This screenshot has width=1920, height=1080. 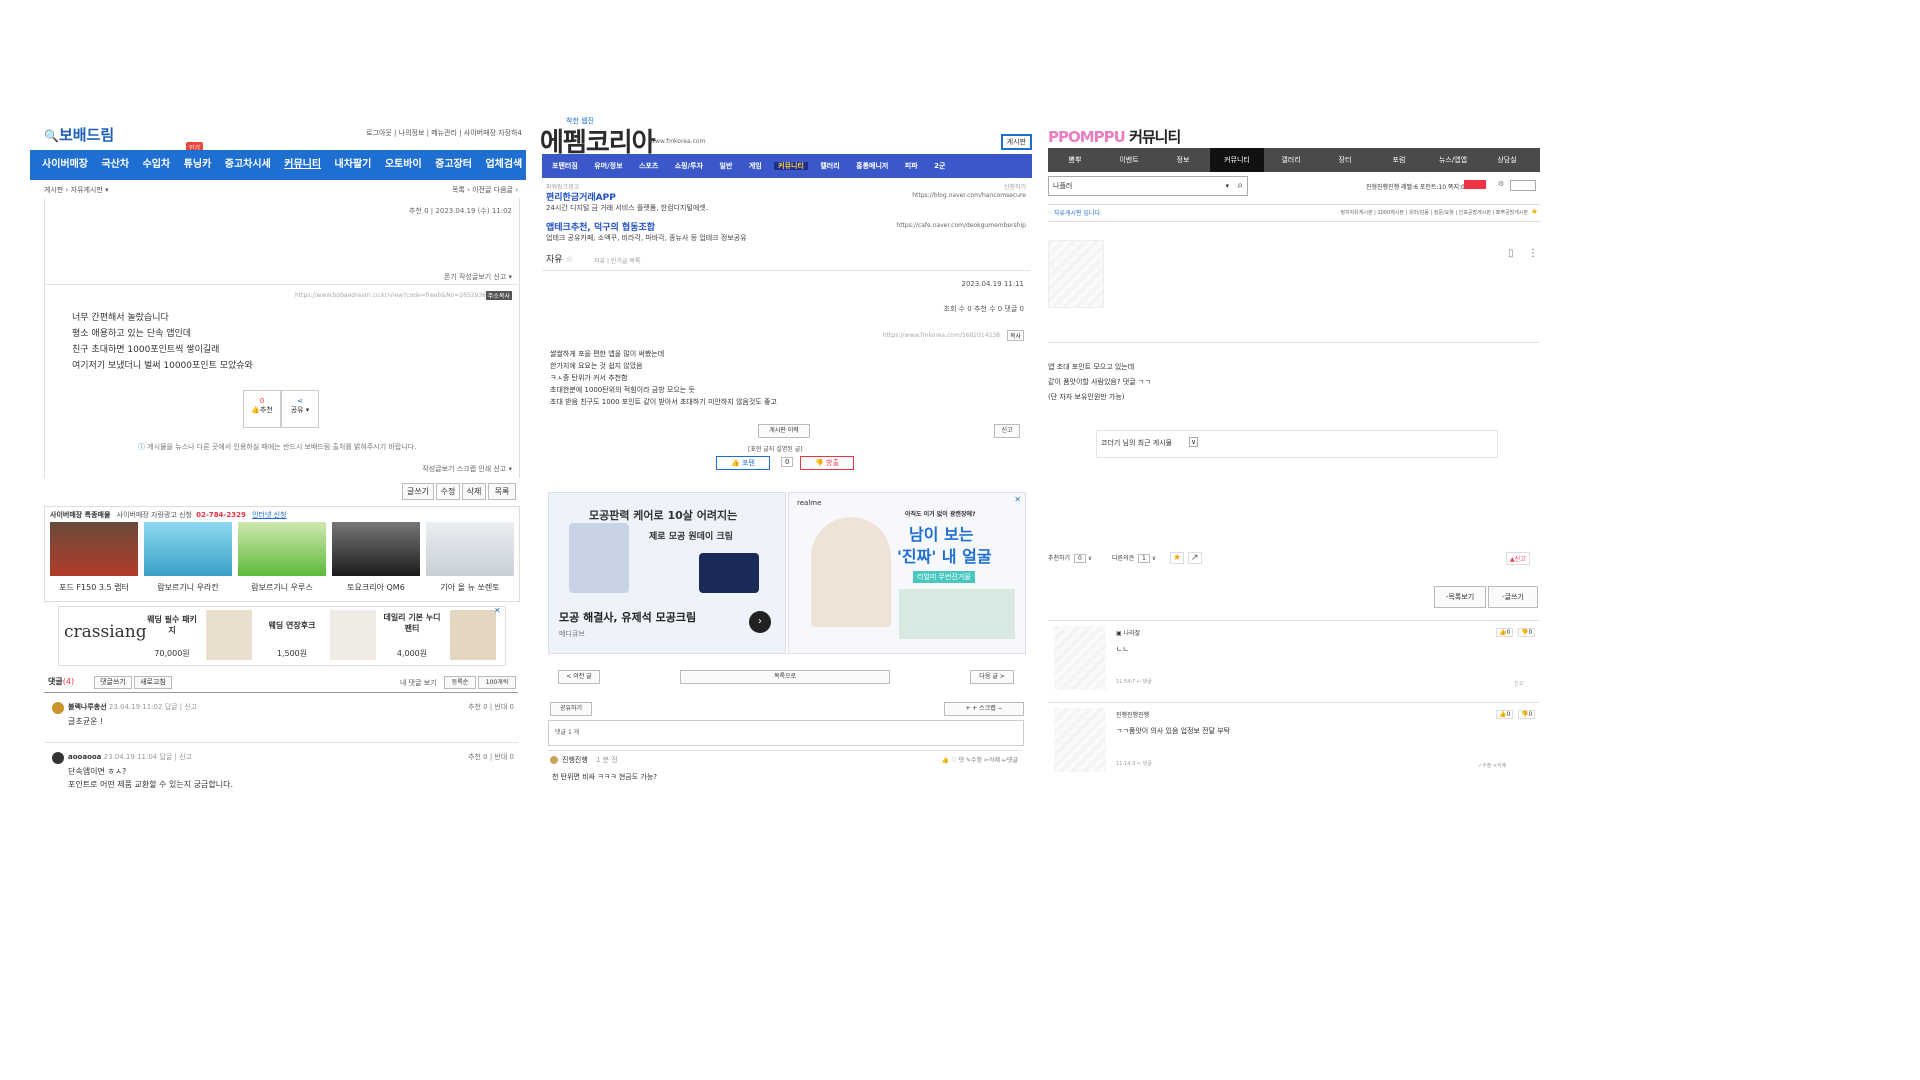 What do you see at coordinates (1195, 558) in the screenshot?
I see `share-icon: ↗` at bounding box center [1195, 558].